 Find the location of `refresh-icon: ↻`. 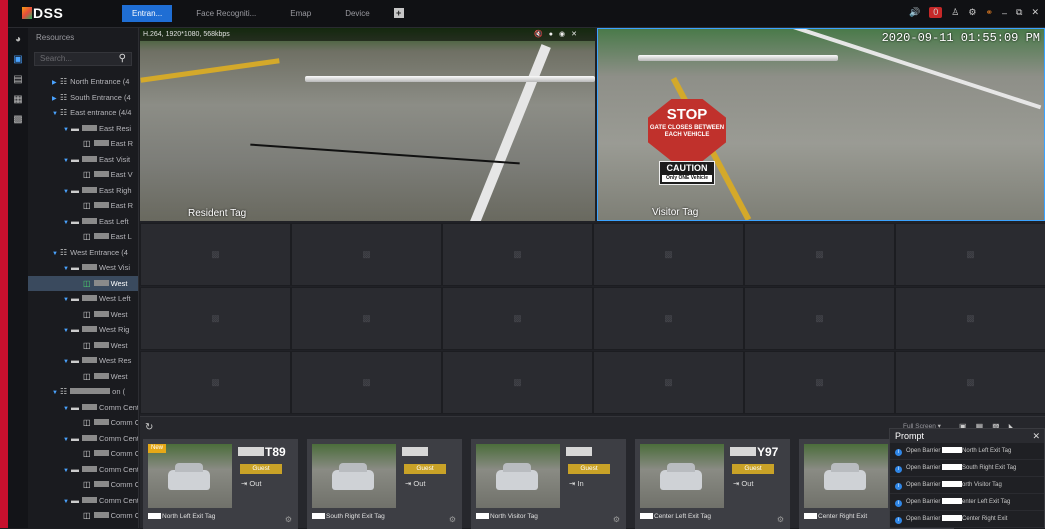

refresh-icon: ↻ is located at coordinates (149, 427).